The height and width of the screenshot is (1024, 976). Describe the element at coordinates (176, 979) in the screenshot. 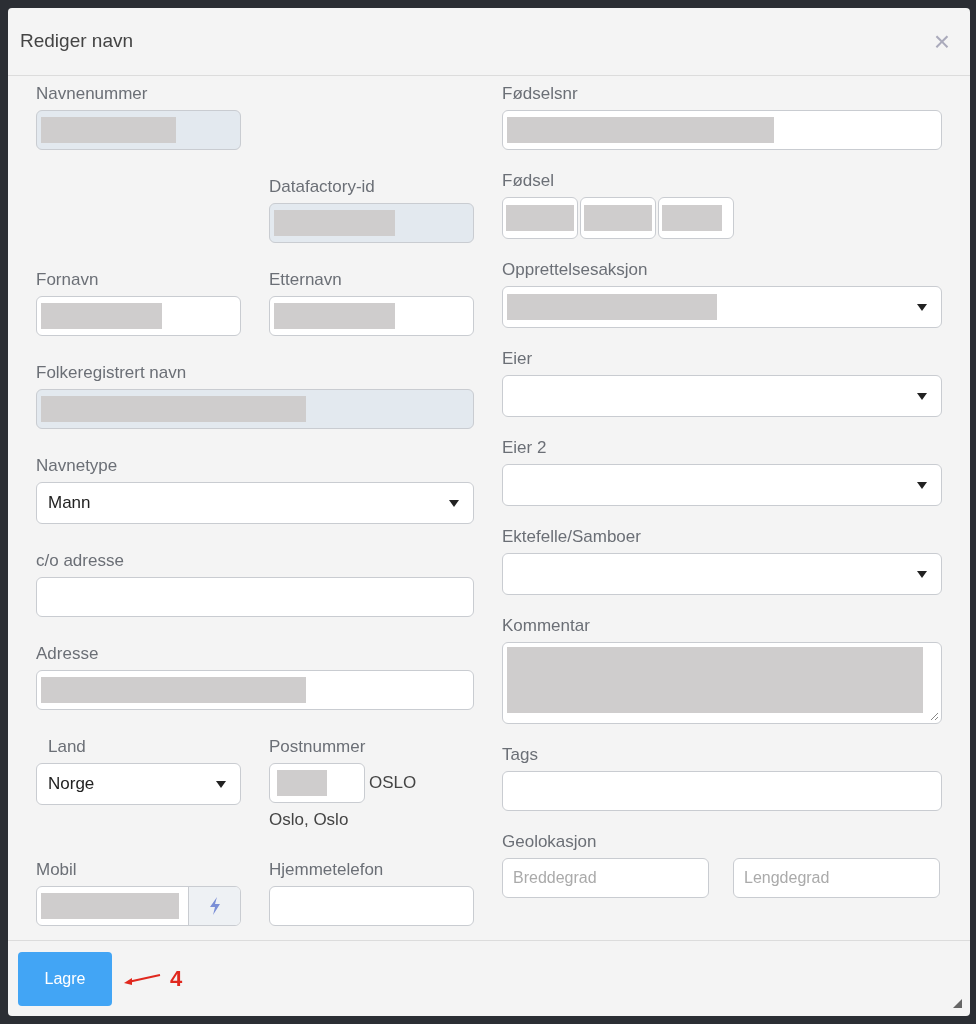

I see `annotation-number: 4` at that location.